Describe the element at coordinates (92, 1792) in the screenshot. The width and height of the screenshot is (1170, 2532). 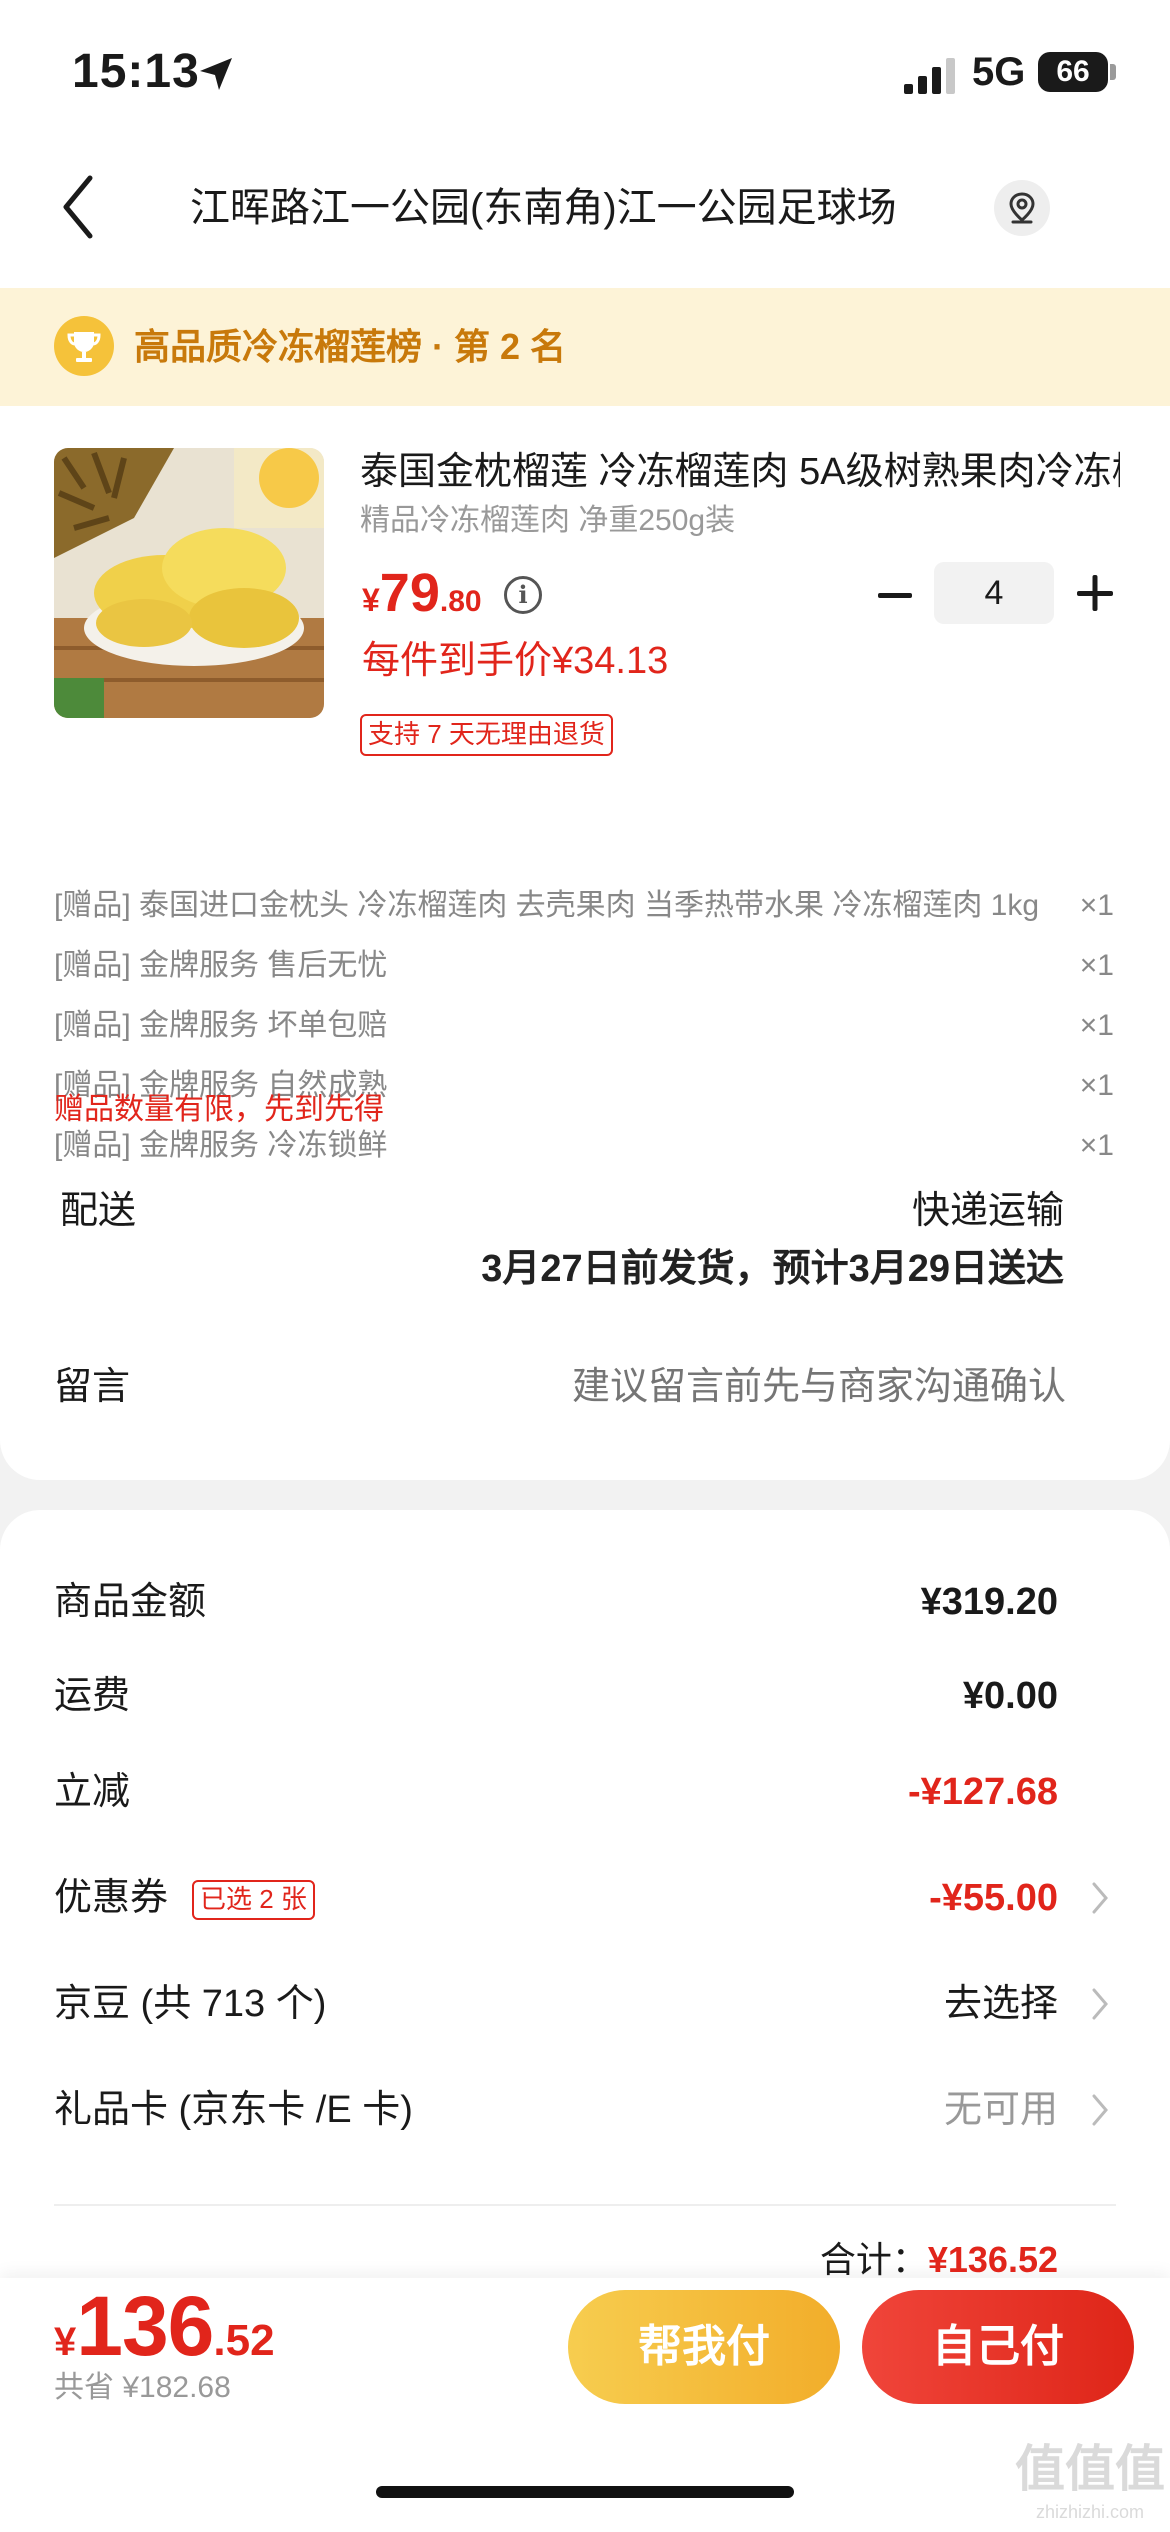
I see `discount-label: 立减` at that location.